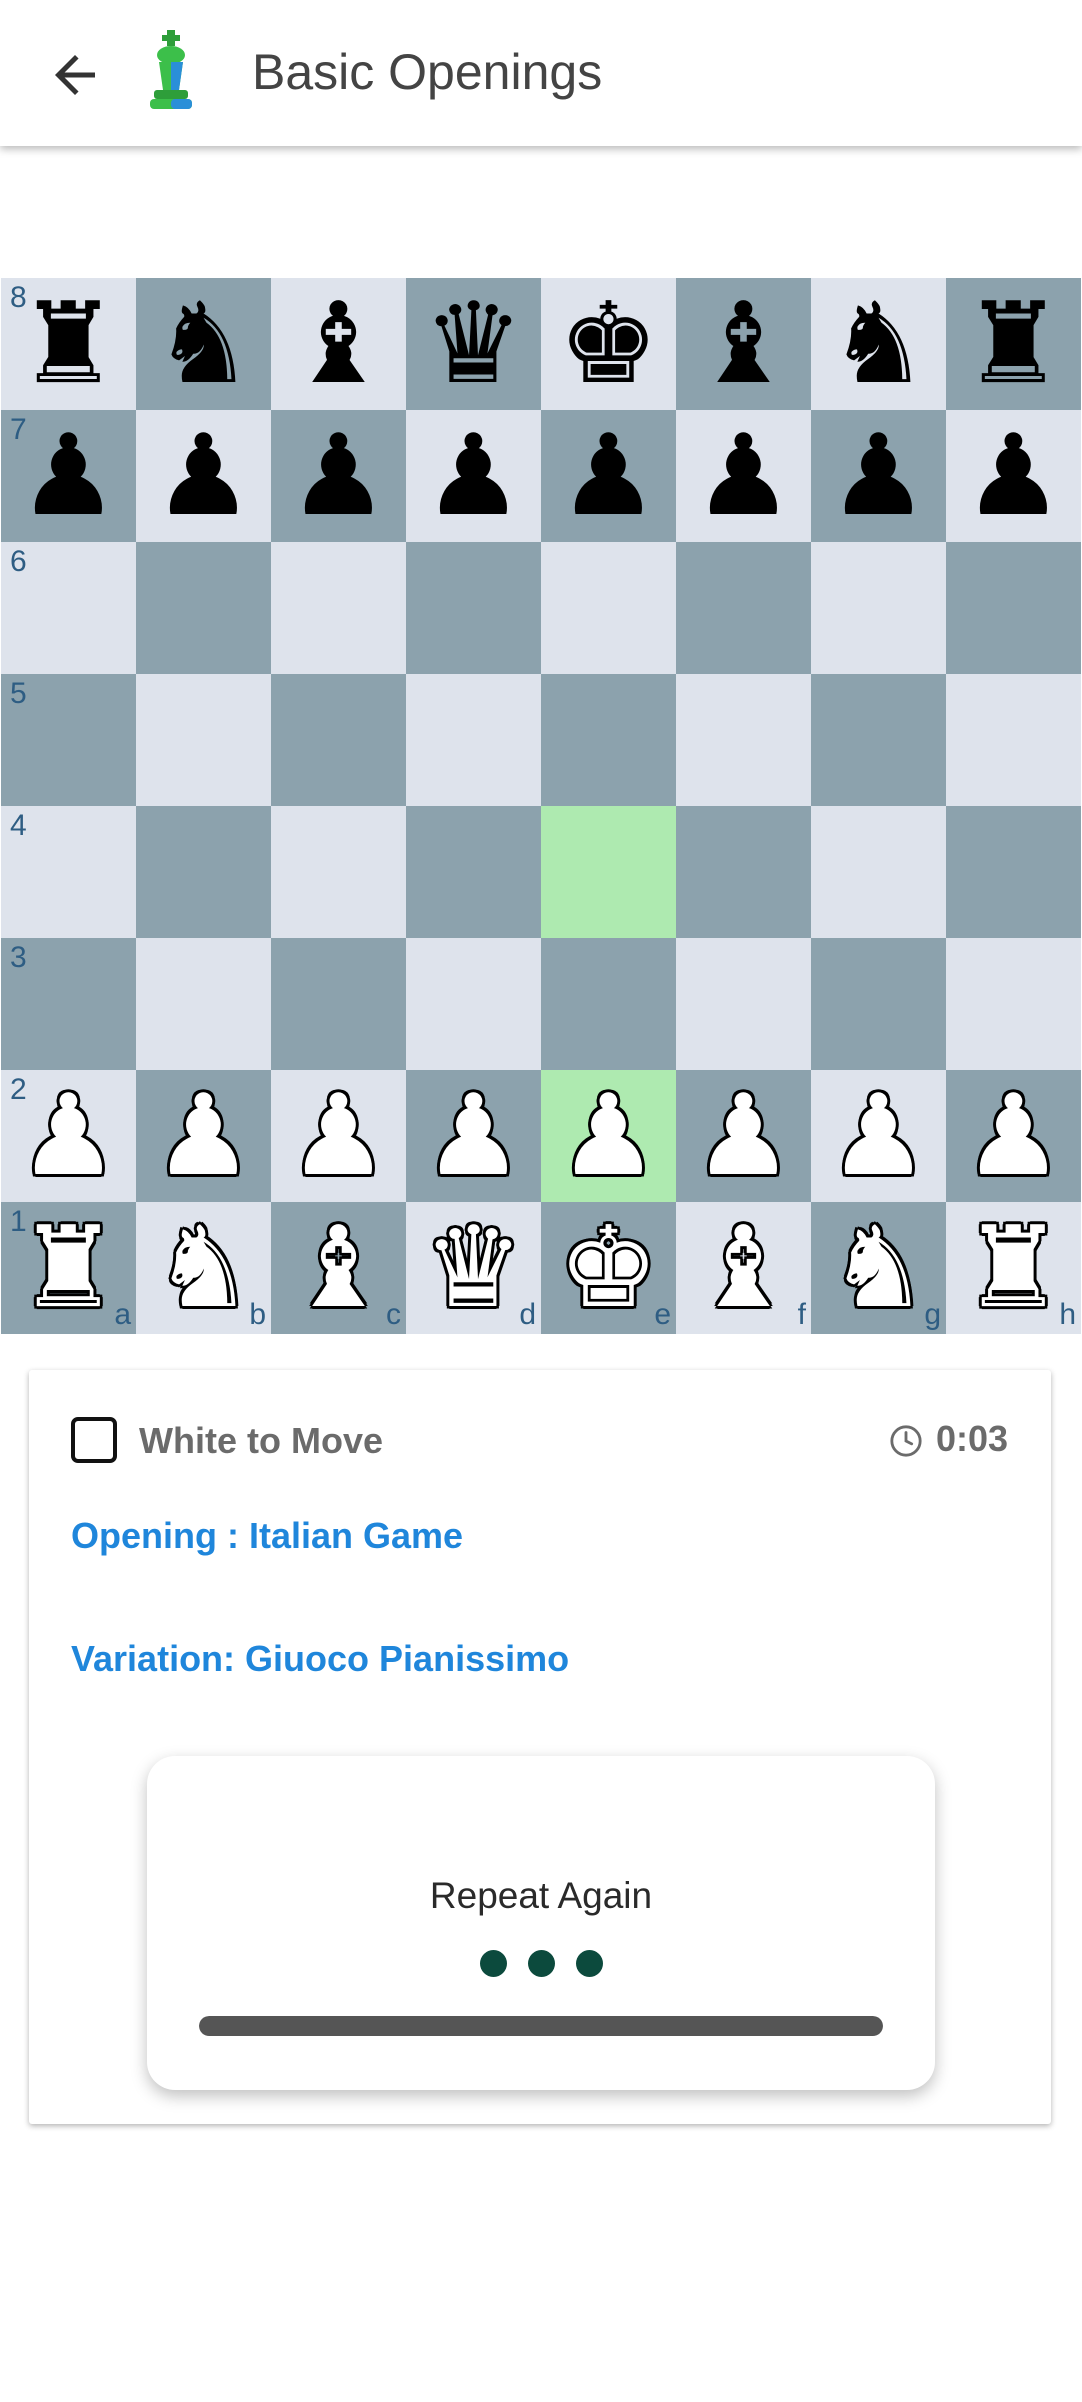 This screenshot has height=2402, width=1082. Describe the element at coordinates (1013, 1268) in the screenshot. I see `square-h1: ♜ h` at that location.